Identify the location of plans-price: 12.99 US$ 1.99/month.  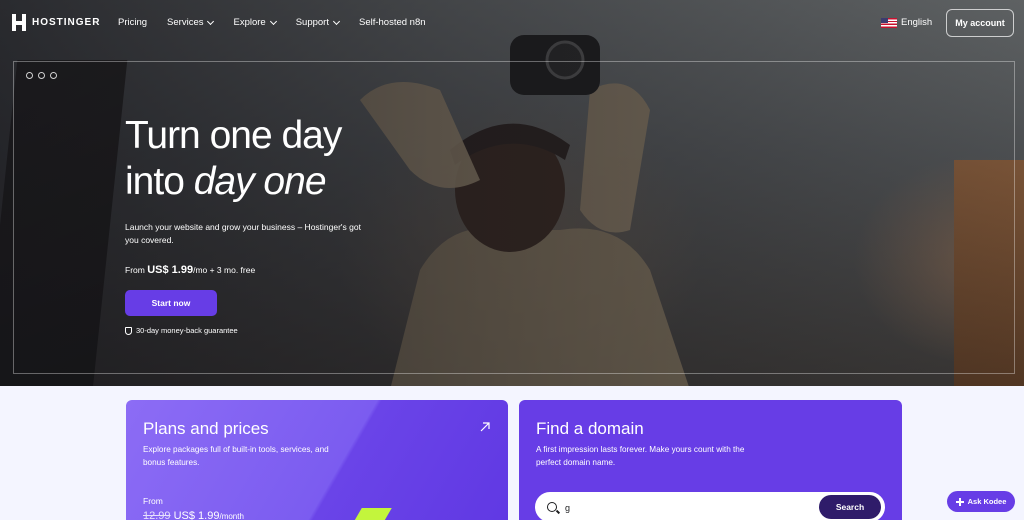
(193, 515).